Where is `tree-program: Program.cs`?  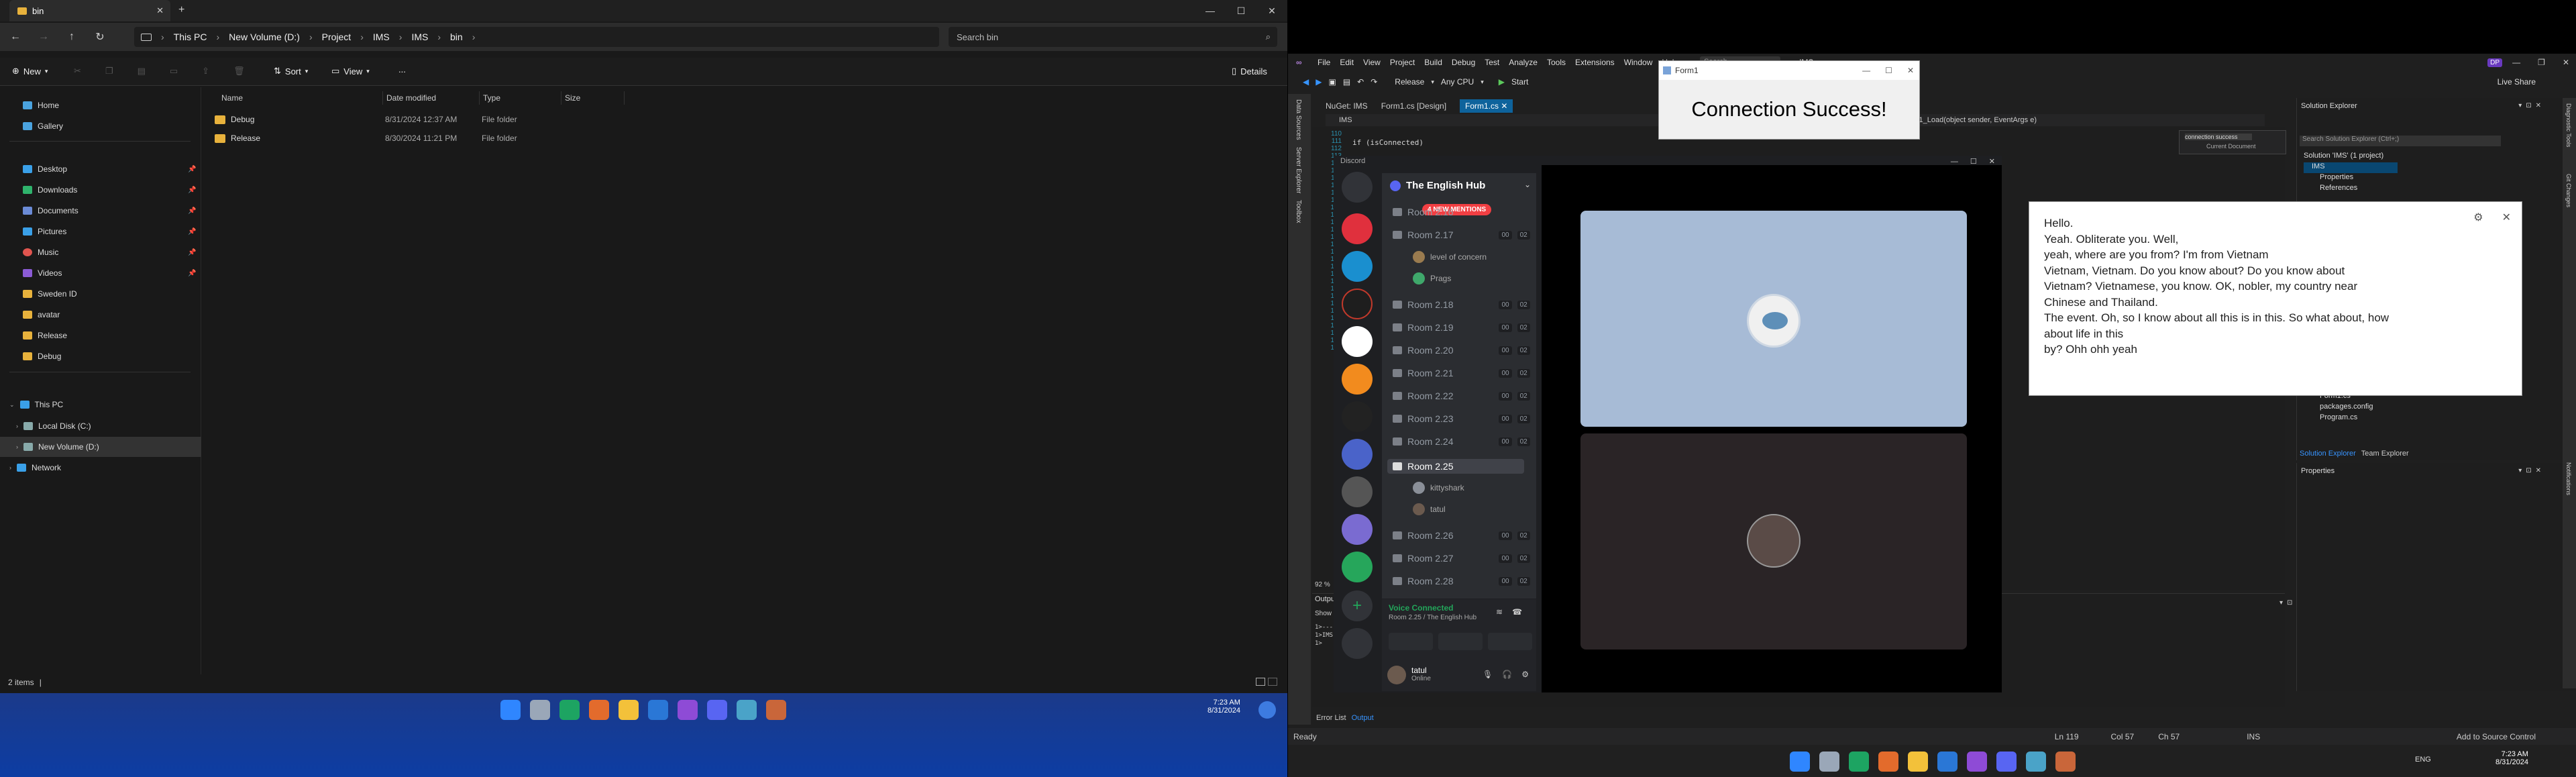 tree-program: Program.cs is located at coordinates (2346, 419).